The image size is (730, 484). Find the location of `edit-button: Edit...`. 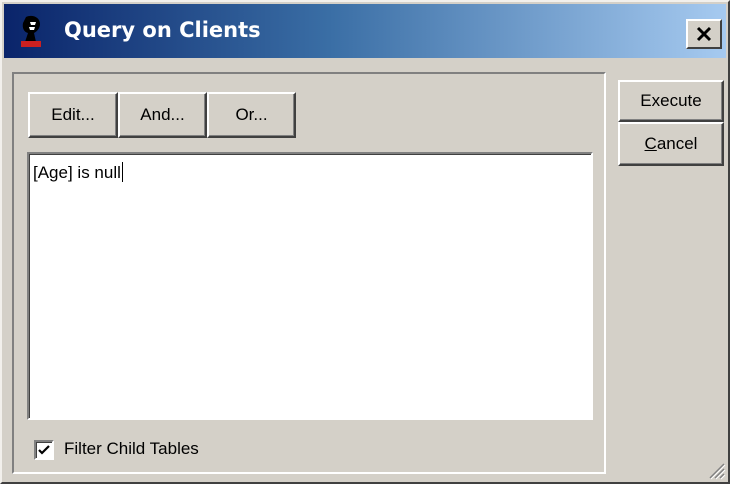

edit-button: Edit... is located at coordinates (73, 115).